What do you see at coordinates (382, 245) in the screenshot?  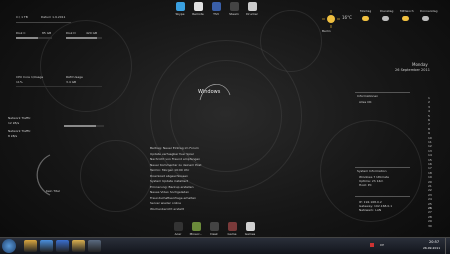 I see `tray-lang: DE` at bounding box center [382, 245].